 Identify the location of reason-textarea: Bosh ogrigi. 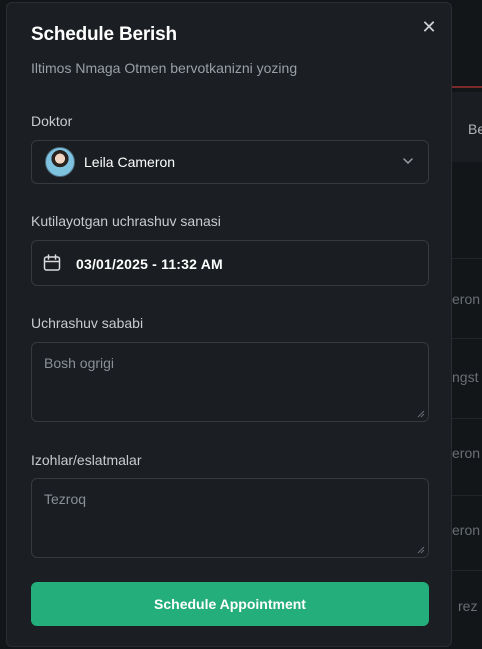
(230, 382).